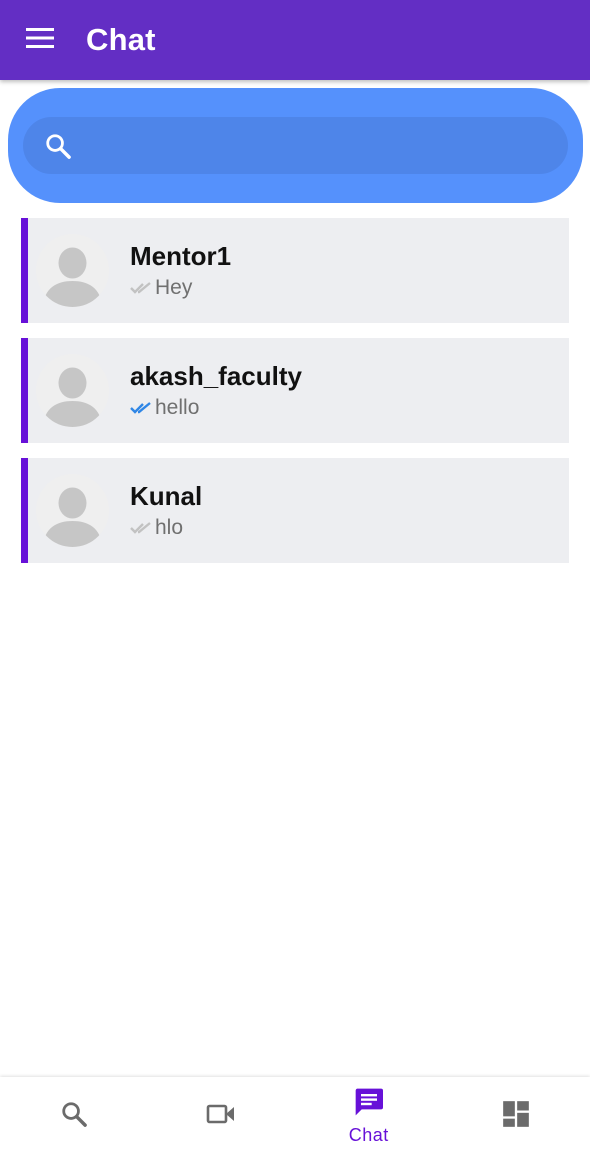 The image size is (590, 1155). I want to click on bottom-navigation: Chat, so click(295, 1116).